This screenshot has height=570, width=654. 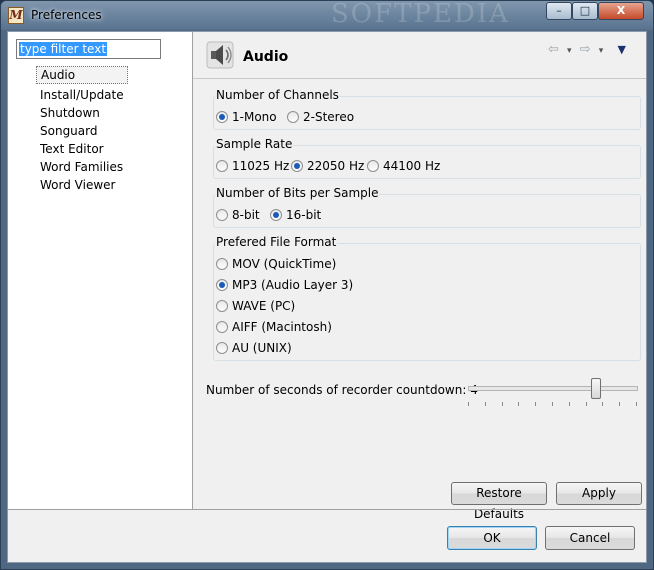 What do you see at coordinates (427, 207) in the screenshot?
I see `bits-group: Number of Bits per Sample 8-bit 16-bit` at bounding box center [427, 207].